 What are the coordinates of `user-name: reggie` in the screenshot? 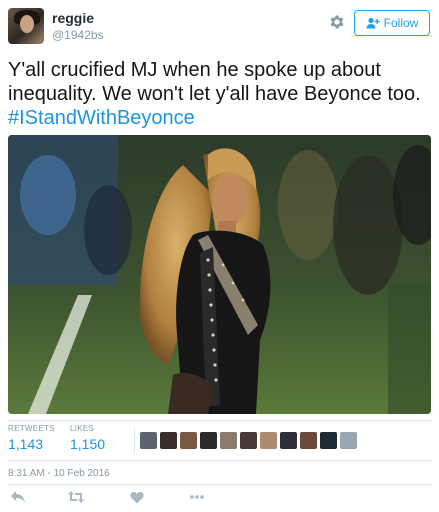 It's located at (73, 18).